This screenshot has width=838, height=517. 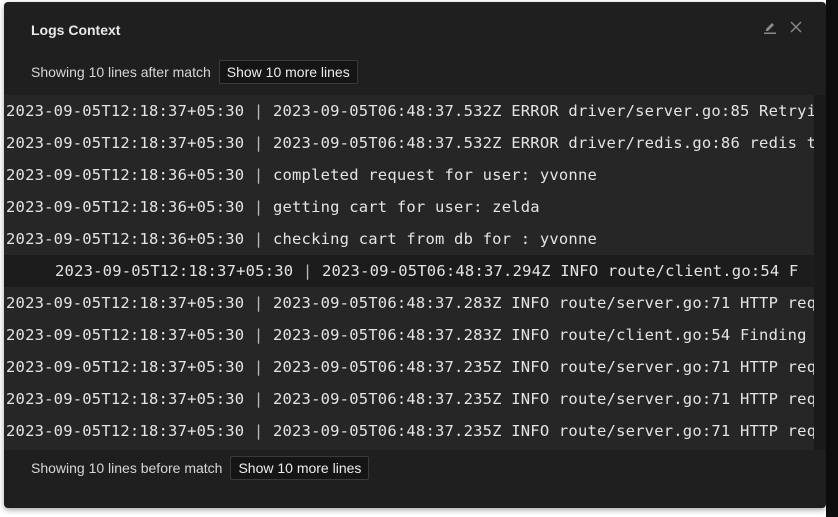 What do you see at coordinates (406, 207) in the screenshot?
I see `log-message: getting cart for user: zelda` at bounding box center [406, 207].